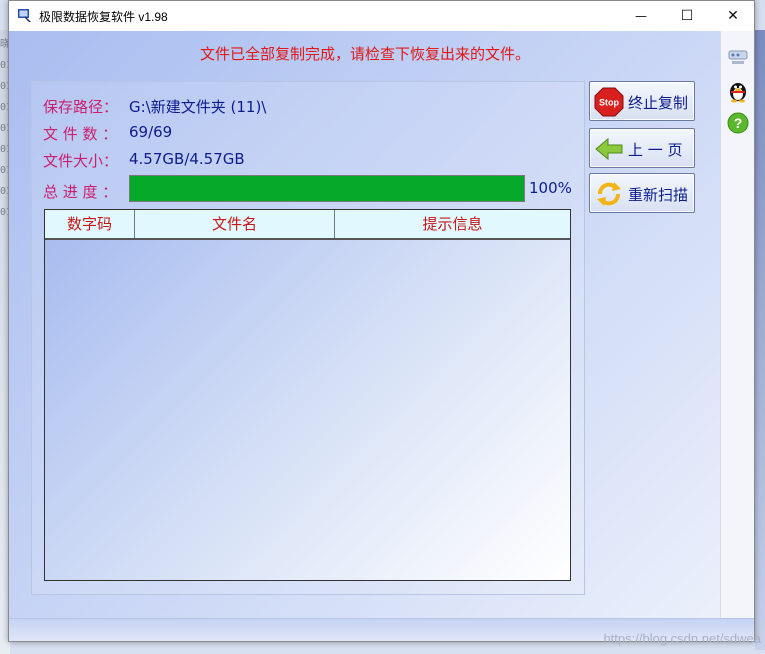 The image size is (765, 654). I want to click on minimize-icon: —, so click(641, 16).